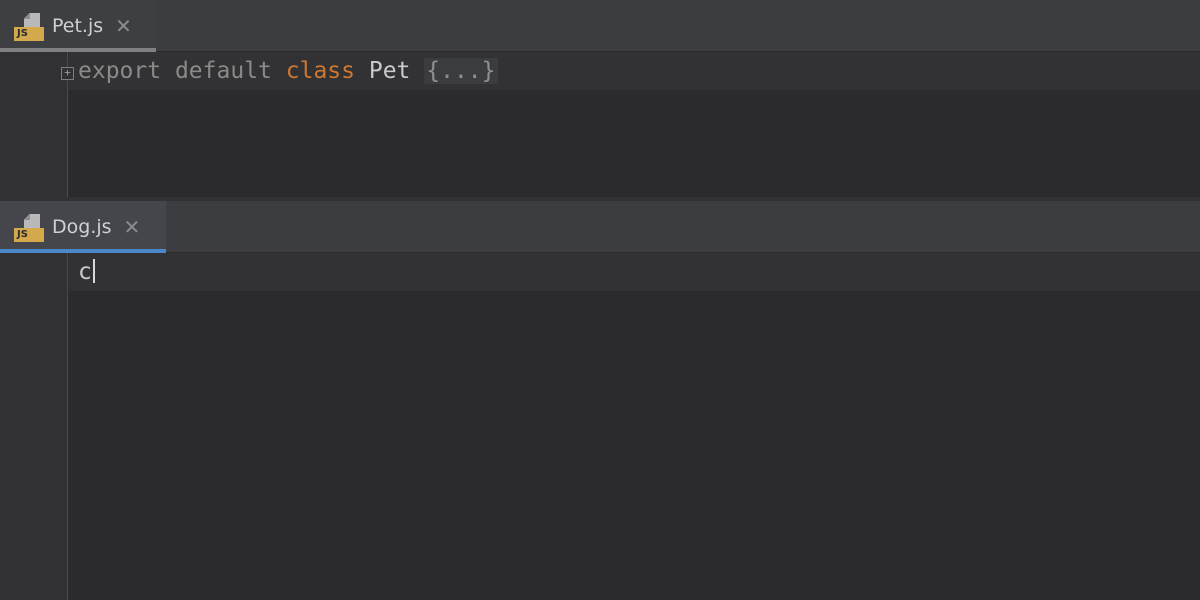 The height and width of the screenshot is (600, 1200). Describe the element at coordinates (634, 272) in the screenshot. I see `current-line-highlight` at that location.